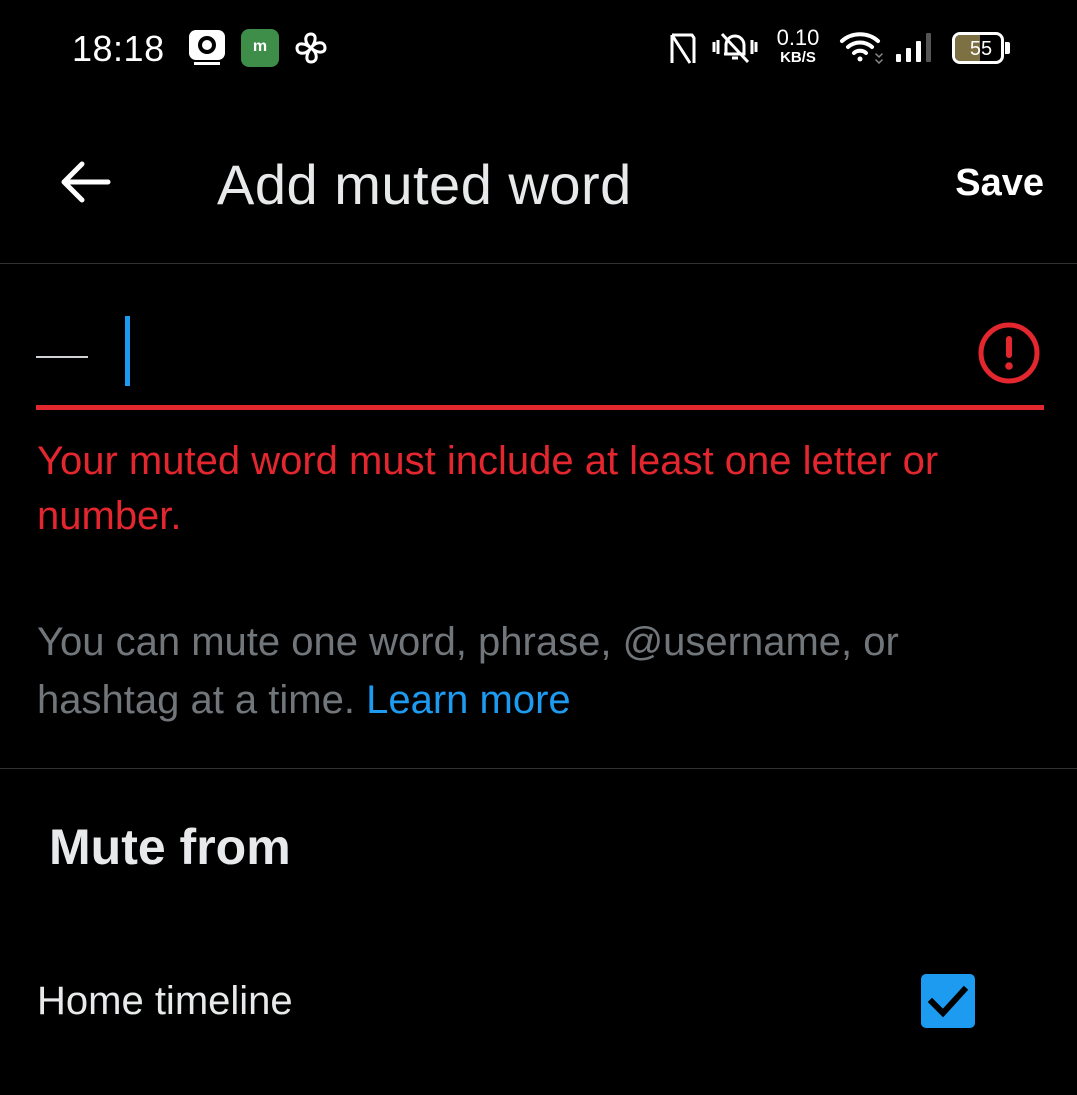 This screenshot has width=1077, height=1095. I want to click on battery-body: 55, so click(978, 48).